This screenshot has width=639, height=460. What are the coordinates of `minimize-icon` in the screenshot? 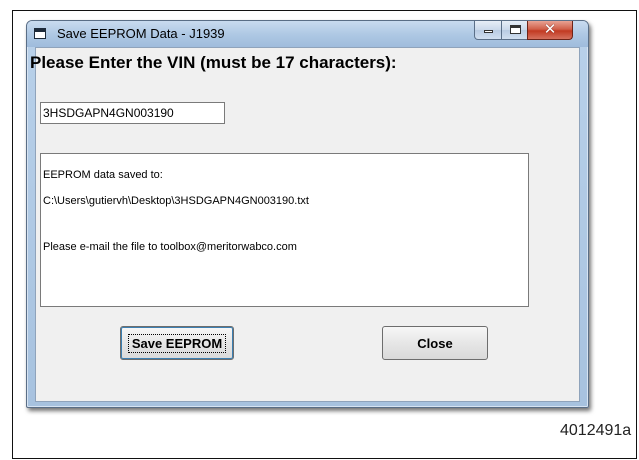 It's located at (488, 31).